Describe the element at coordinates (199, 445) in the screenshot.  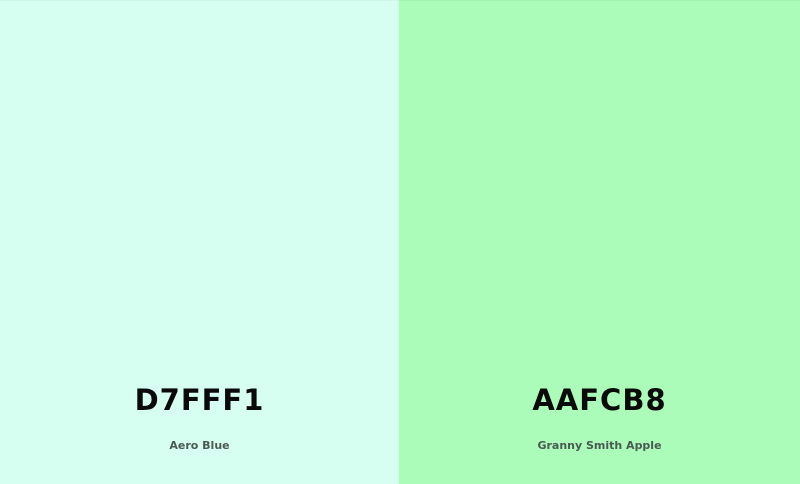
I see `swatch-color-name: Aero Blue` at that location.